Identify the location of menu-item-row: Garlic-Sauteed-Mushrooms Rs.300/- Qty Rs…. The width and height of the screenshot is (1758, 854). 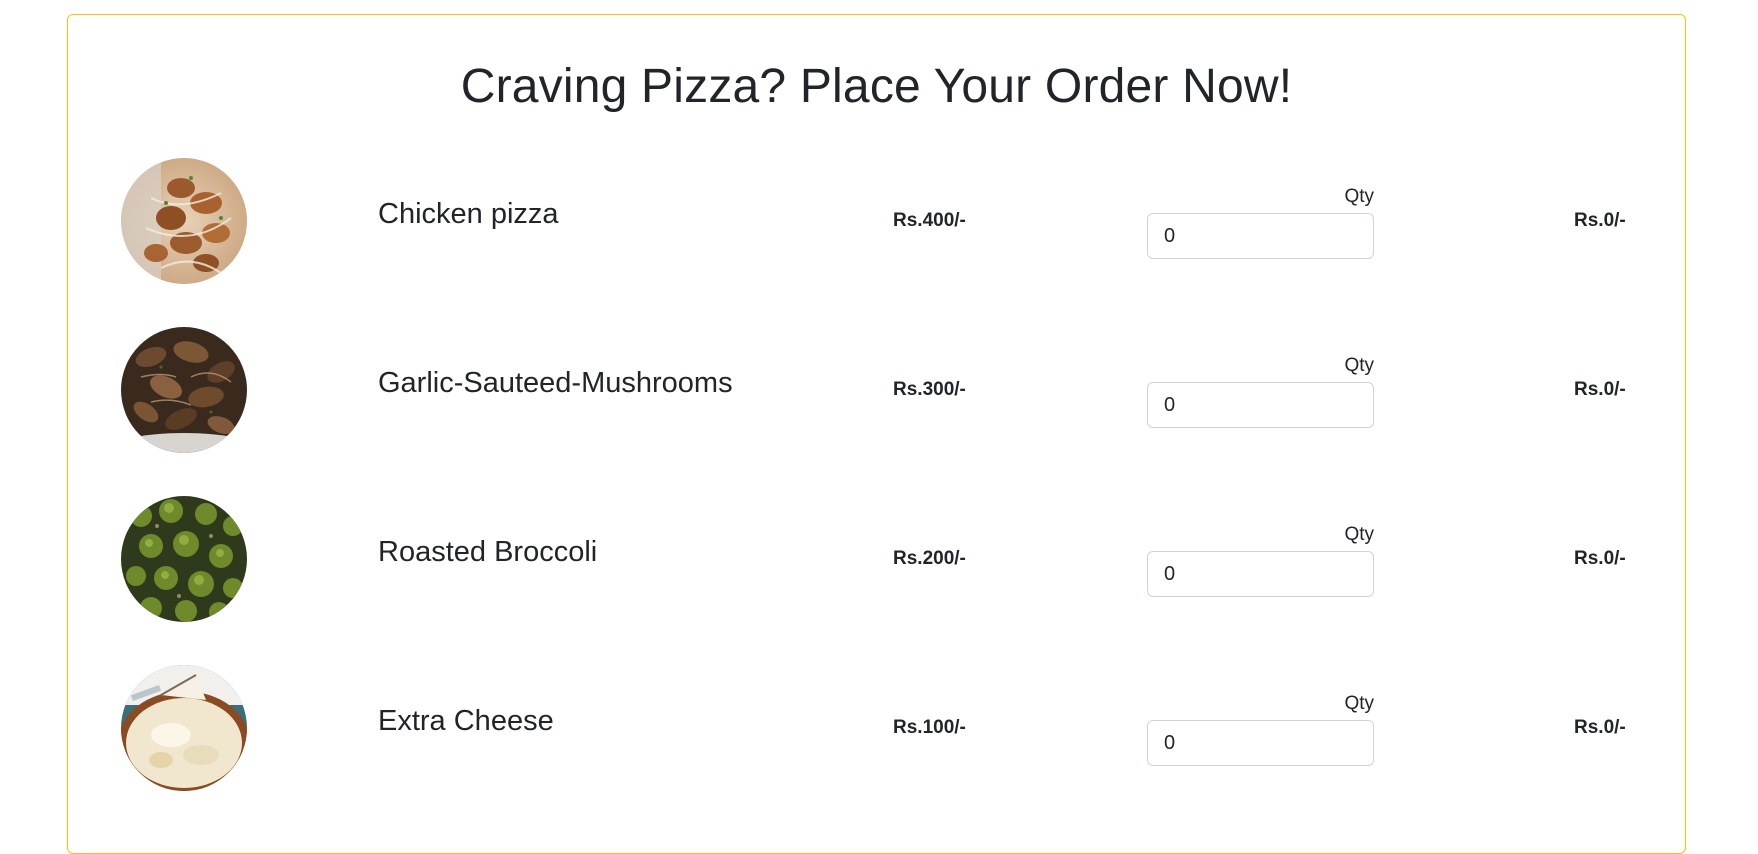
(876, 390).